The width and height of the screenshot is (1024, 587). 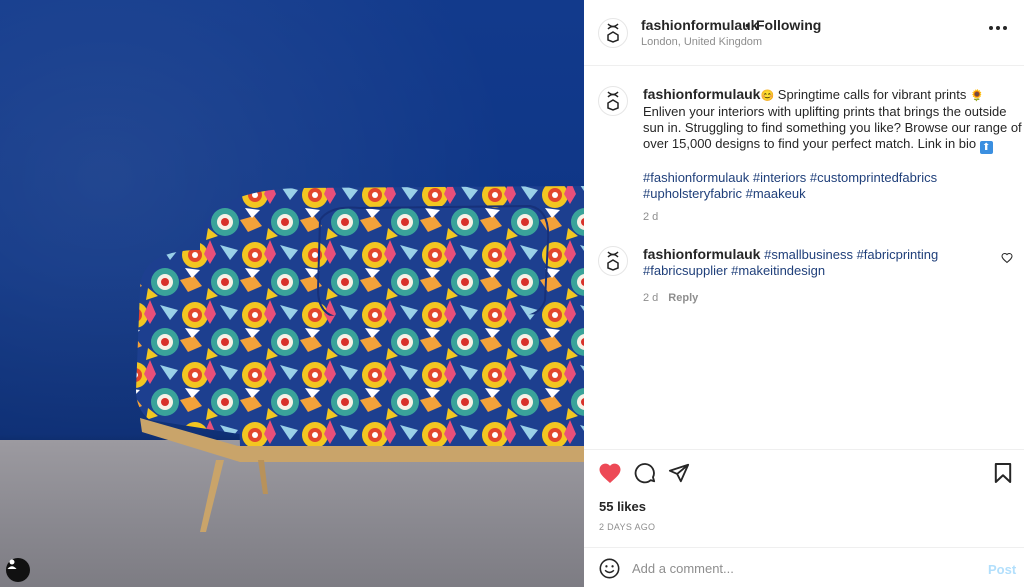 I want to click on post-location: London, United Kingdom, so click(x=701, y=42).